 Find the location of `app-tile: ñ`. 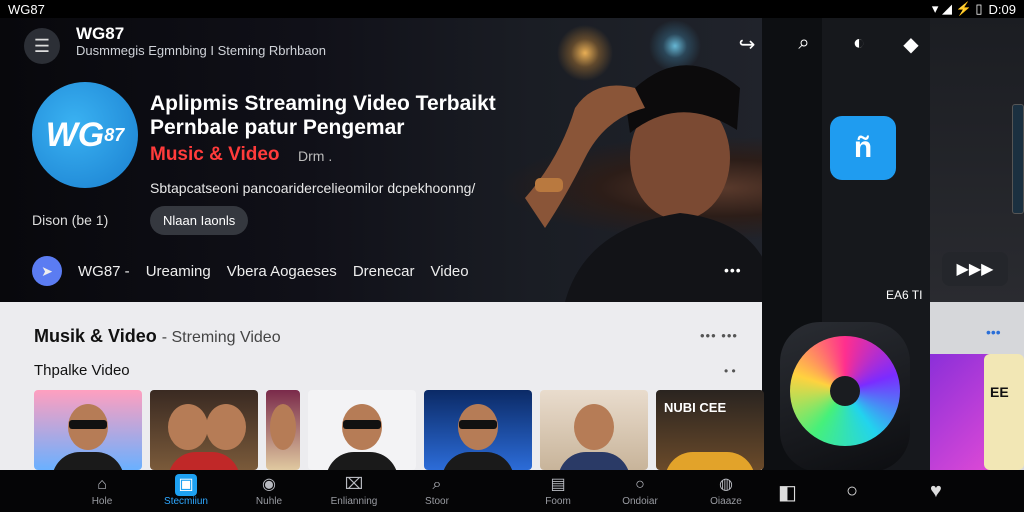

app-tile: ñ is located at coordinates (863, 148).